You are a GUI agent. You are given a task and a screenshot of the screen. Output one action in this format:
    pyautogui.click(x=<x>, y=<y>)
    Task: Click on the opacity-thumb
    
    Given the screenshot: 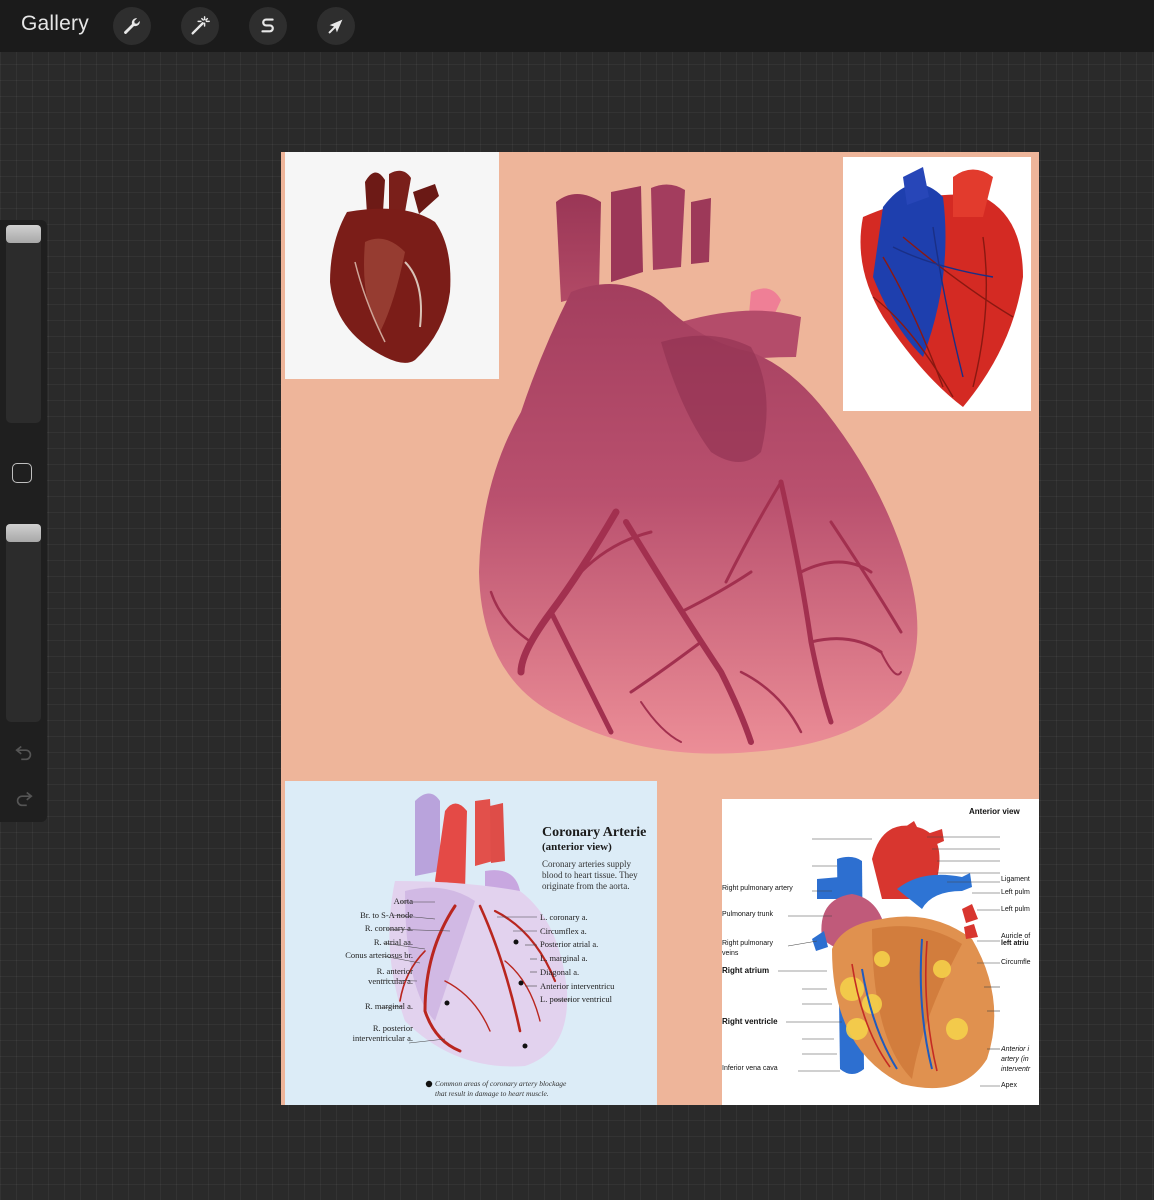 What is the action you would take?
    pyautogui.click(x=23, y=533)
    